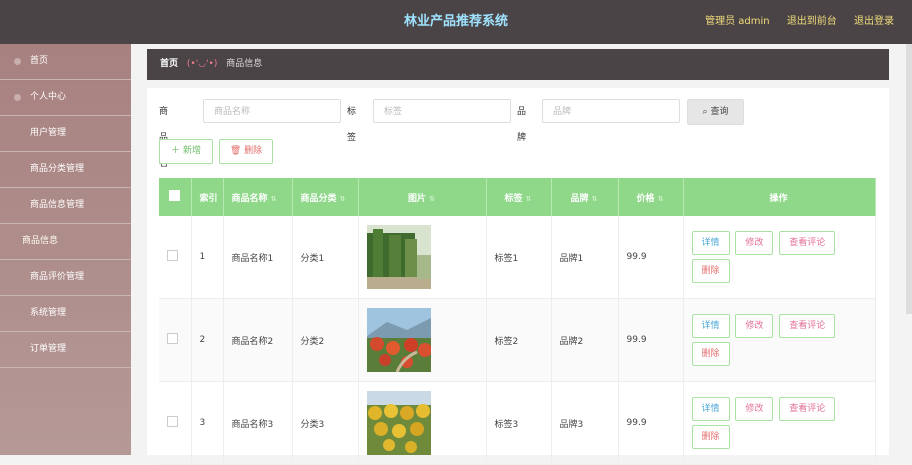 The width and height of the screenshot is (912, 465). What do you see at coordinates (235, 151) in the screenshot?
I see `trash-icon: 🗑` at bounding box center [235, 151].